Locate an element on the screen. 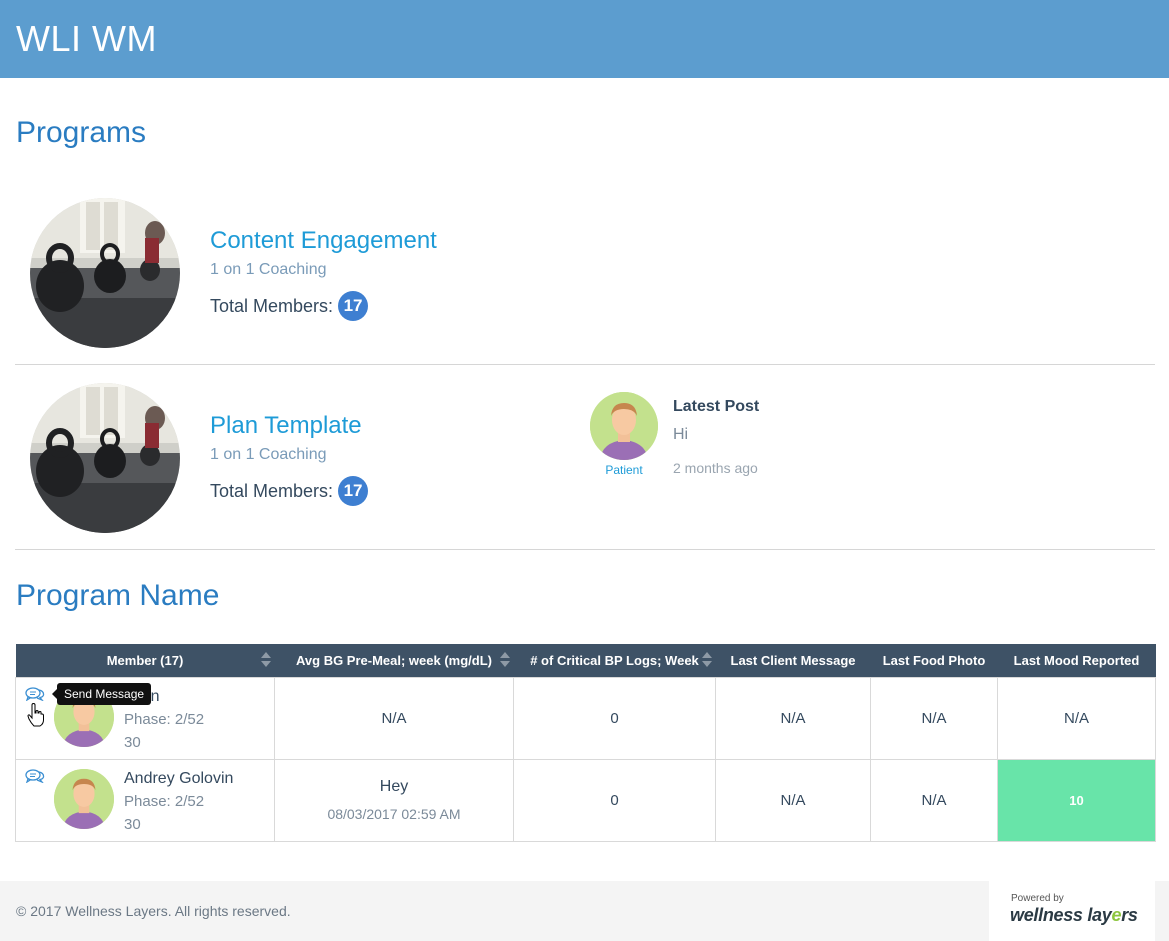 The width and height of the screenshot is (1169, 941). programs-title: Programs is located at coordinates (81, 132).